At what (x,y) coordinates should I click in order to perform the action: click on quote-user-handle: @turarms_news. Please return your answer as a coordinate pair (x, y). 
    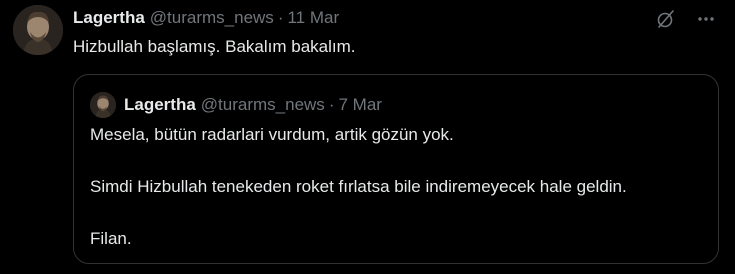
    Looking at the image, I should click on (263, 105).